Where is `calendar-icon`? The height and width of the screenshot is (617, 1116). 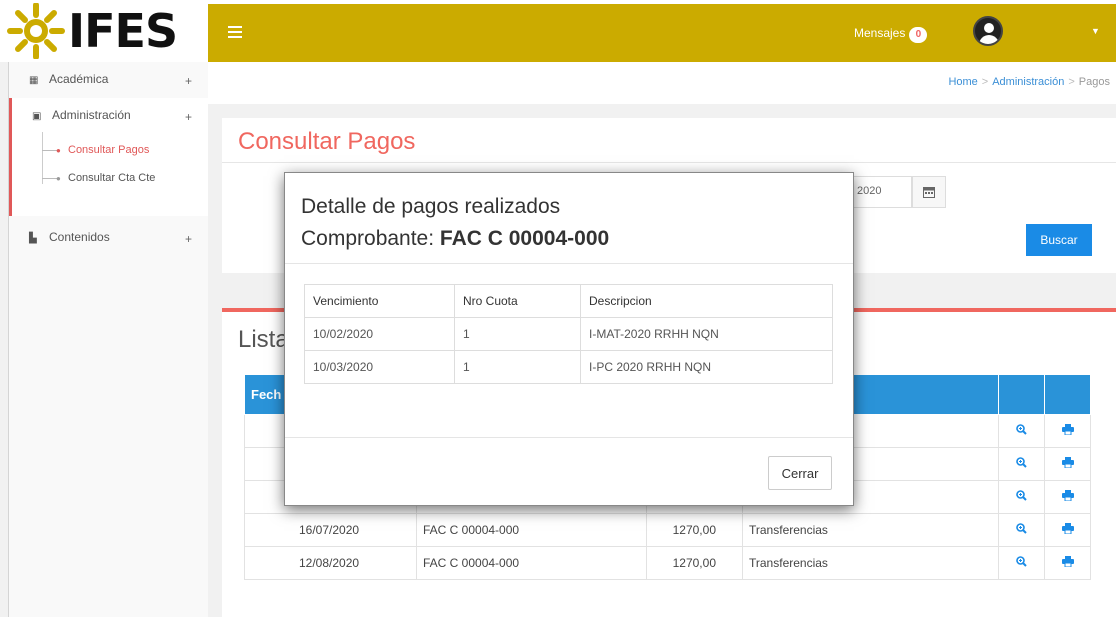 calendar-icon is located at coordinates (929, 192).